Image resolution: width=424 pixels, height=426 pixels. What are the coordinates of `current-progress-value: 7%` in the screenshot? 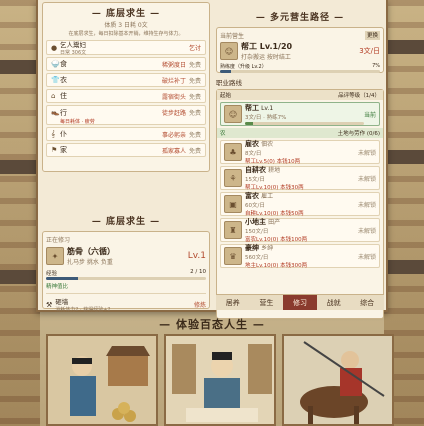 It's located at (376, 66).